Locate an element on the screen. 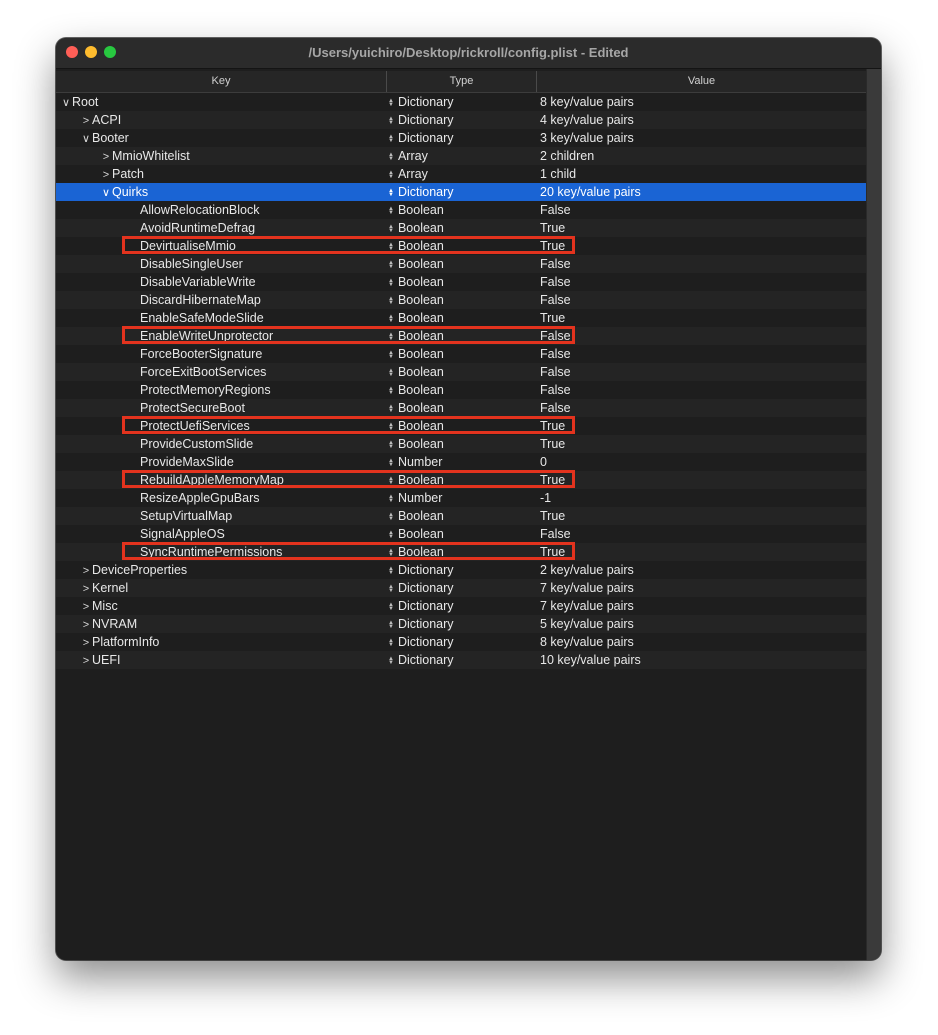 The height and width of the screenshot is (1035, 938). plist-row: DiscardHibernateMap ▲ ▼ Boolean False is located at coordinates (461, 300).